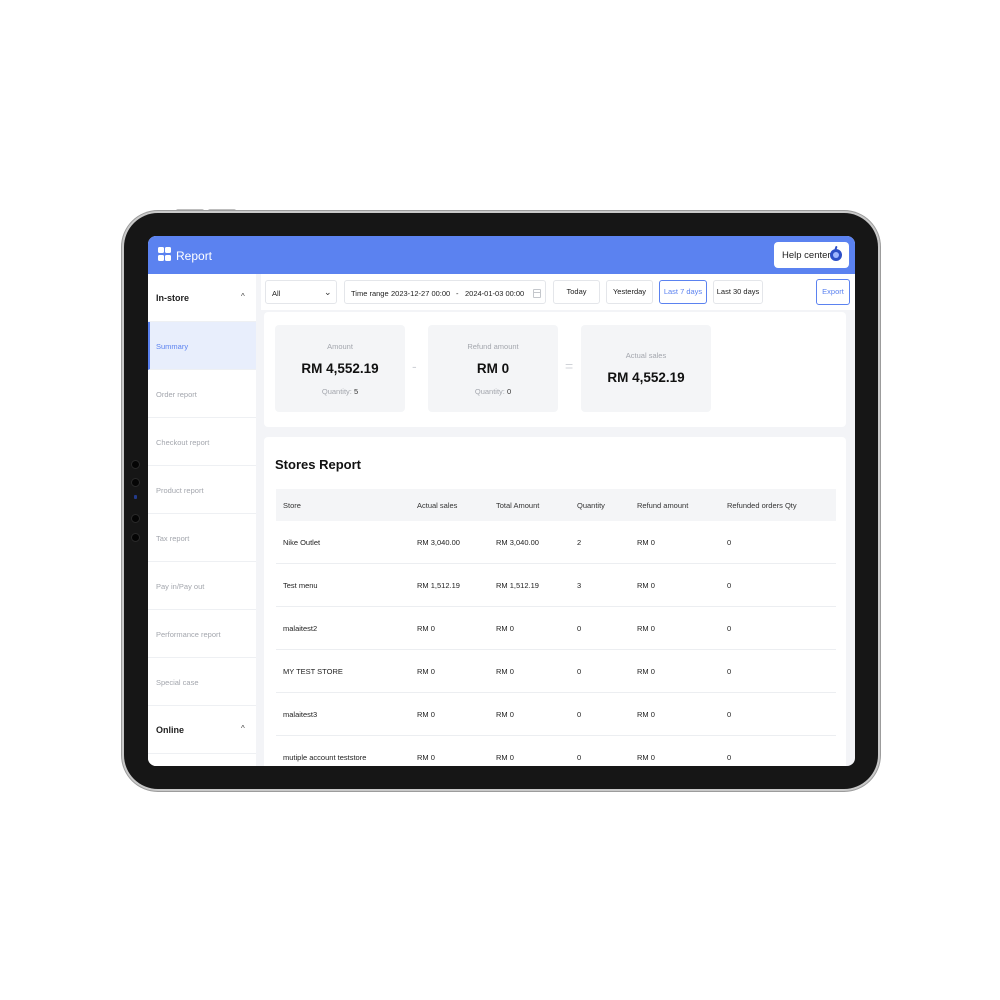 This screenshot has width=1000, height=1000. What do you see at coordinates (188, 634) in the screenshot?
I see `sidebar-item-label: Performance report` at bounding box center [188, 634].